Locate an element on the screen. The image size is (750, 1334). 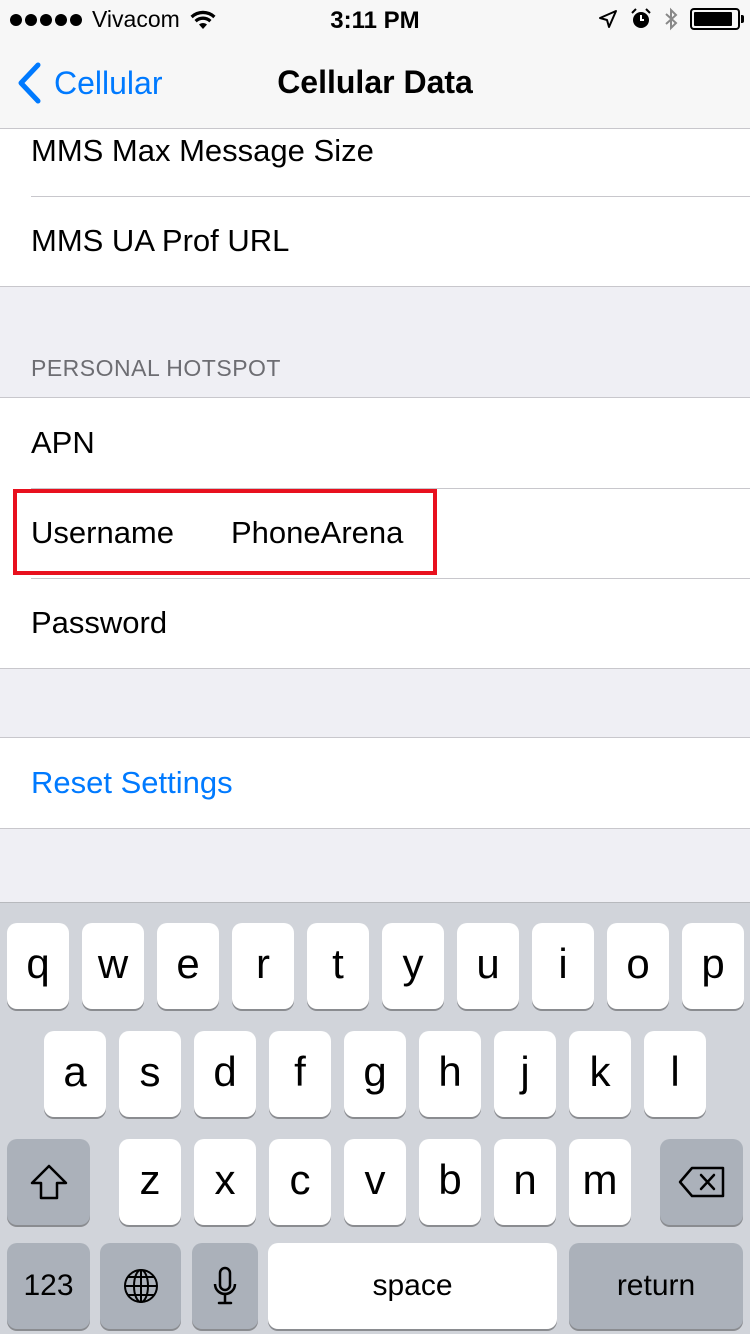
key-z: z is located at coordinates (150, 1182).